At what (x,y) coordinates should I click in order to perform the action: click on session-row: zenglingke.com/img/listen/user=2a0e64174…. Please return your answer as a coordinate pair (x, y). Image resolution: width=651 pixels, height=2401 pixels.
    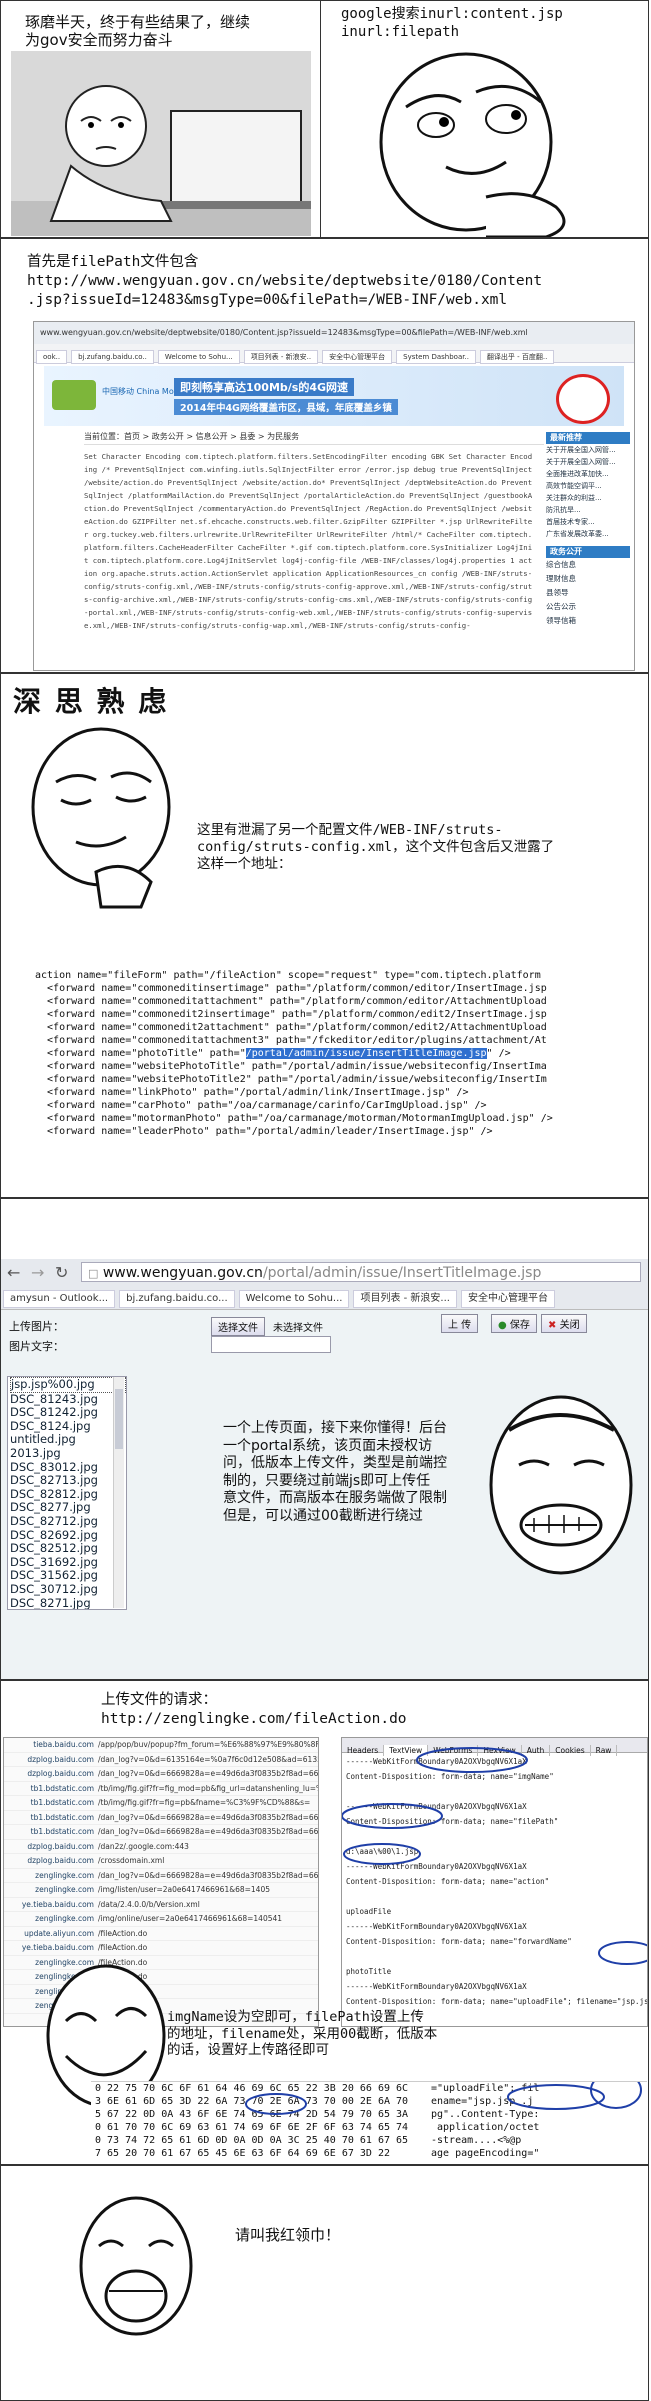
    Looking at the image, I should click on (161, 1890).